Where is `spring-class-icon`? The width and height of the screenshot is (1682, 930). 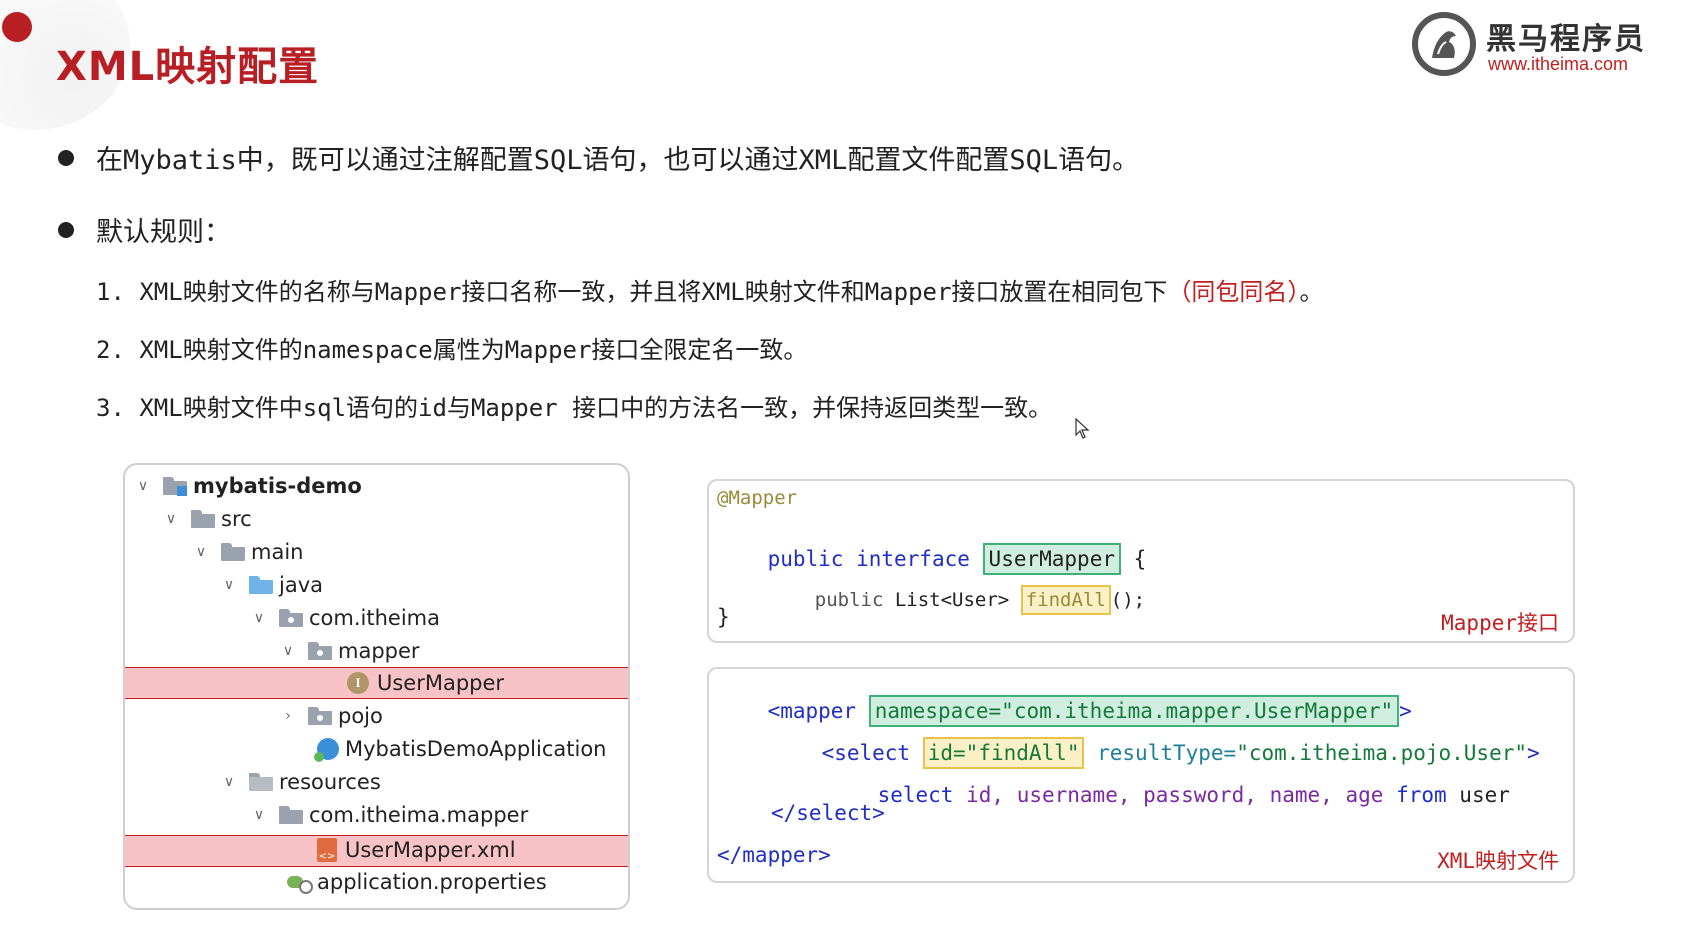
spring-class-icon is located at coordinates (326, 750).